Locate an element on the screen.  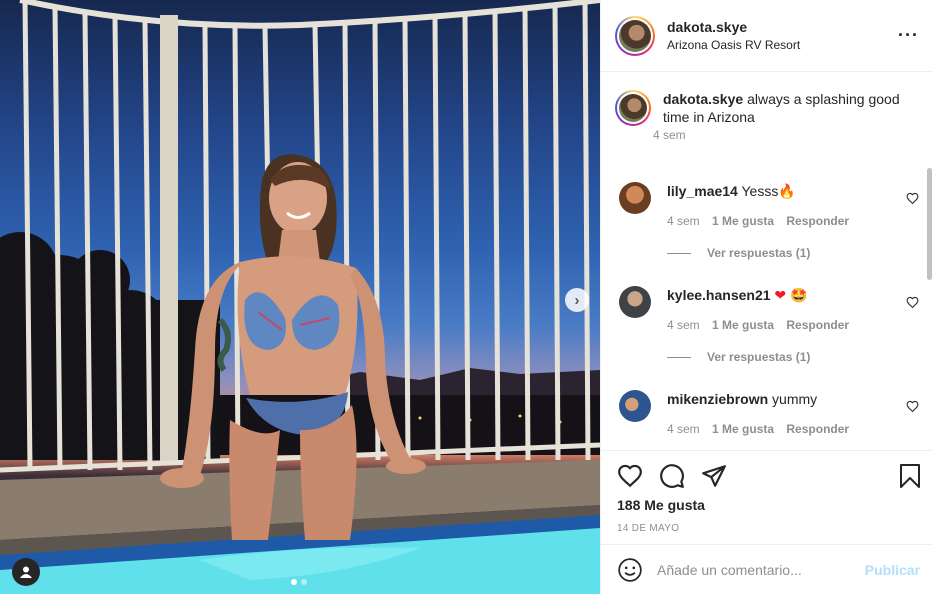
user-icon is located at coordinates (26, 572).